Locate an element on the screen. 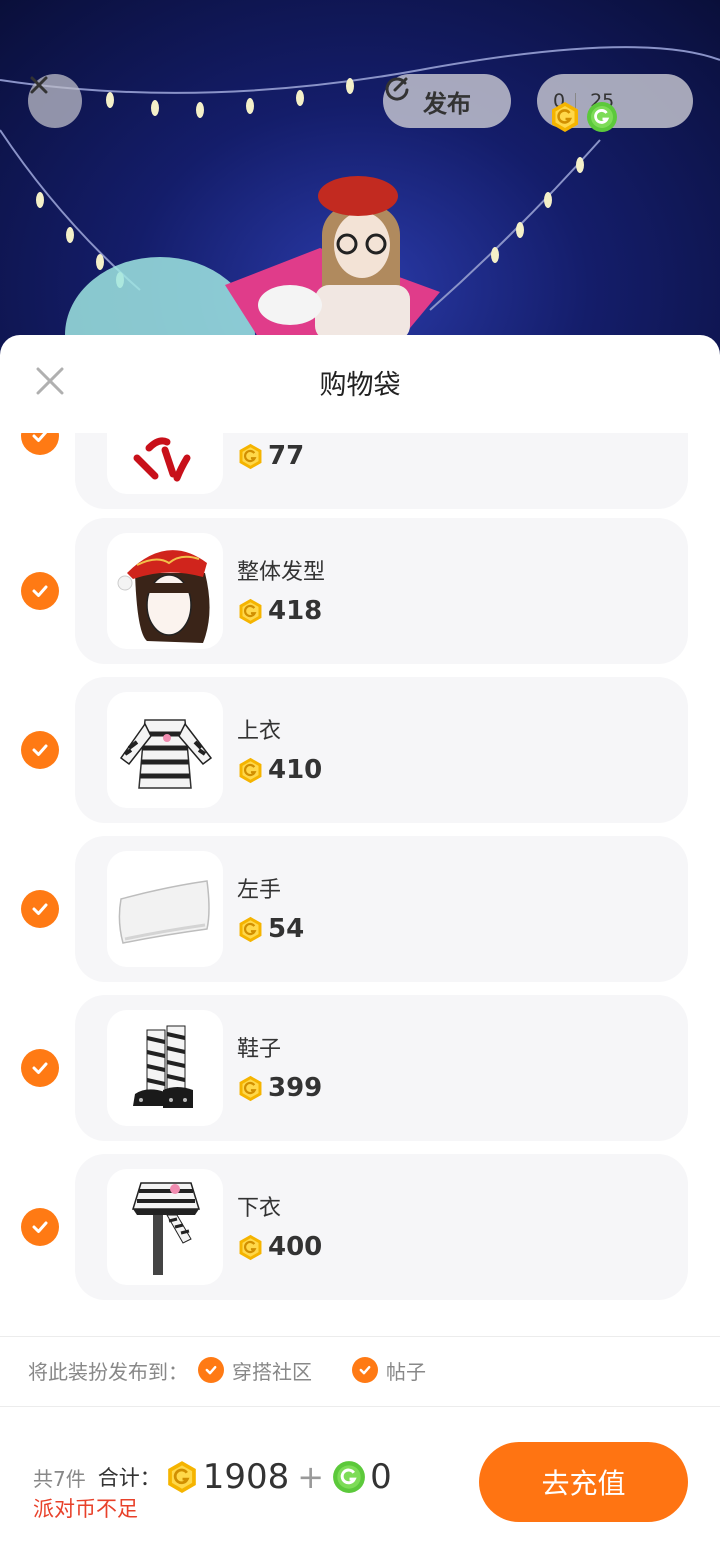 The height and width of the screenshot is (1560, 720). item-price: 399 is located at coordinates (279, 1088).